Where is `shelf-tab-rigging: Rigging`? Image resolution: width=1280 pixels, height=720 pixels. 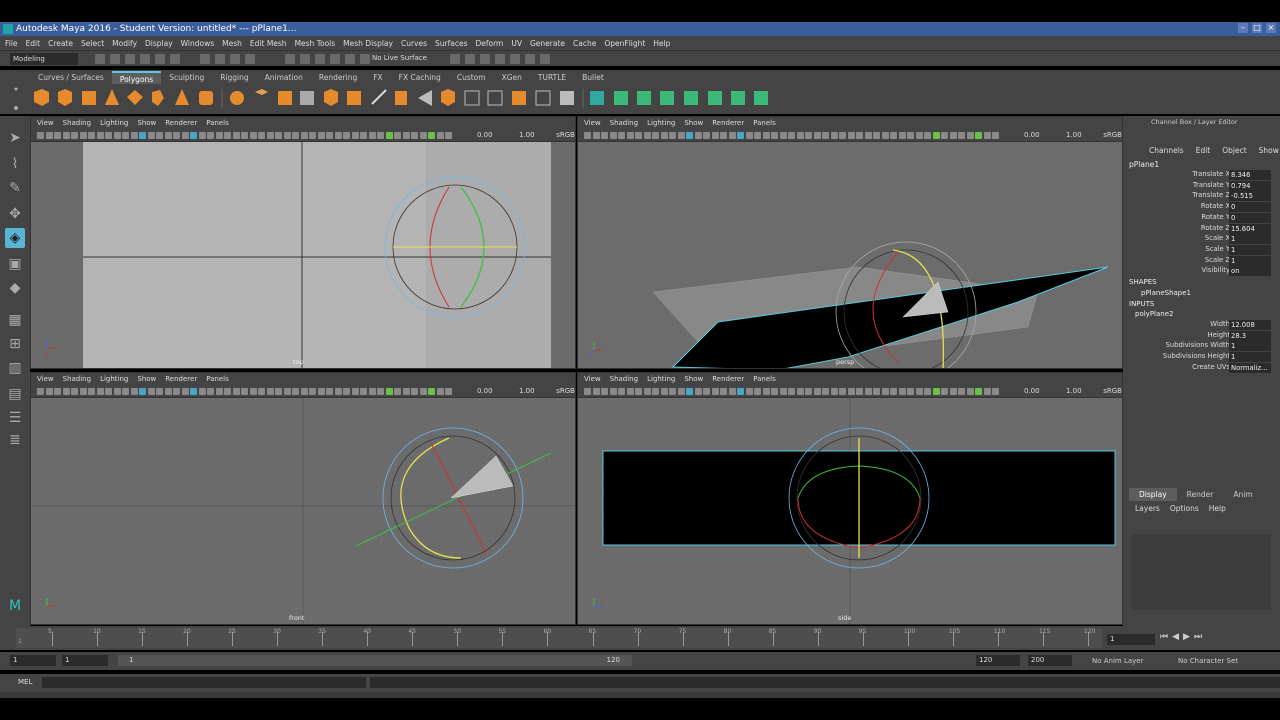 shelf-tab-rigging: Rigging is located at coordinates (234, 77).